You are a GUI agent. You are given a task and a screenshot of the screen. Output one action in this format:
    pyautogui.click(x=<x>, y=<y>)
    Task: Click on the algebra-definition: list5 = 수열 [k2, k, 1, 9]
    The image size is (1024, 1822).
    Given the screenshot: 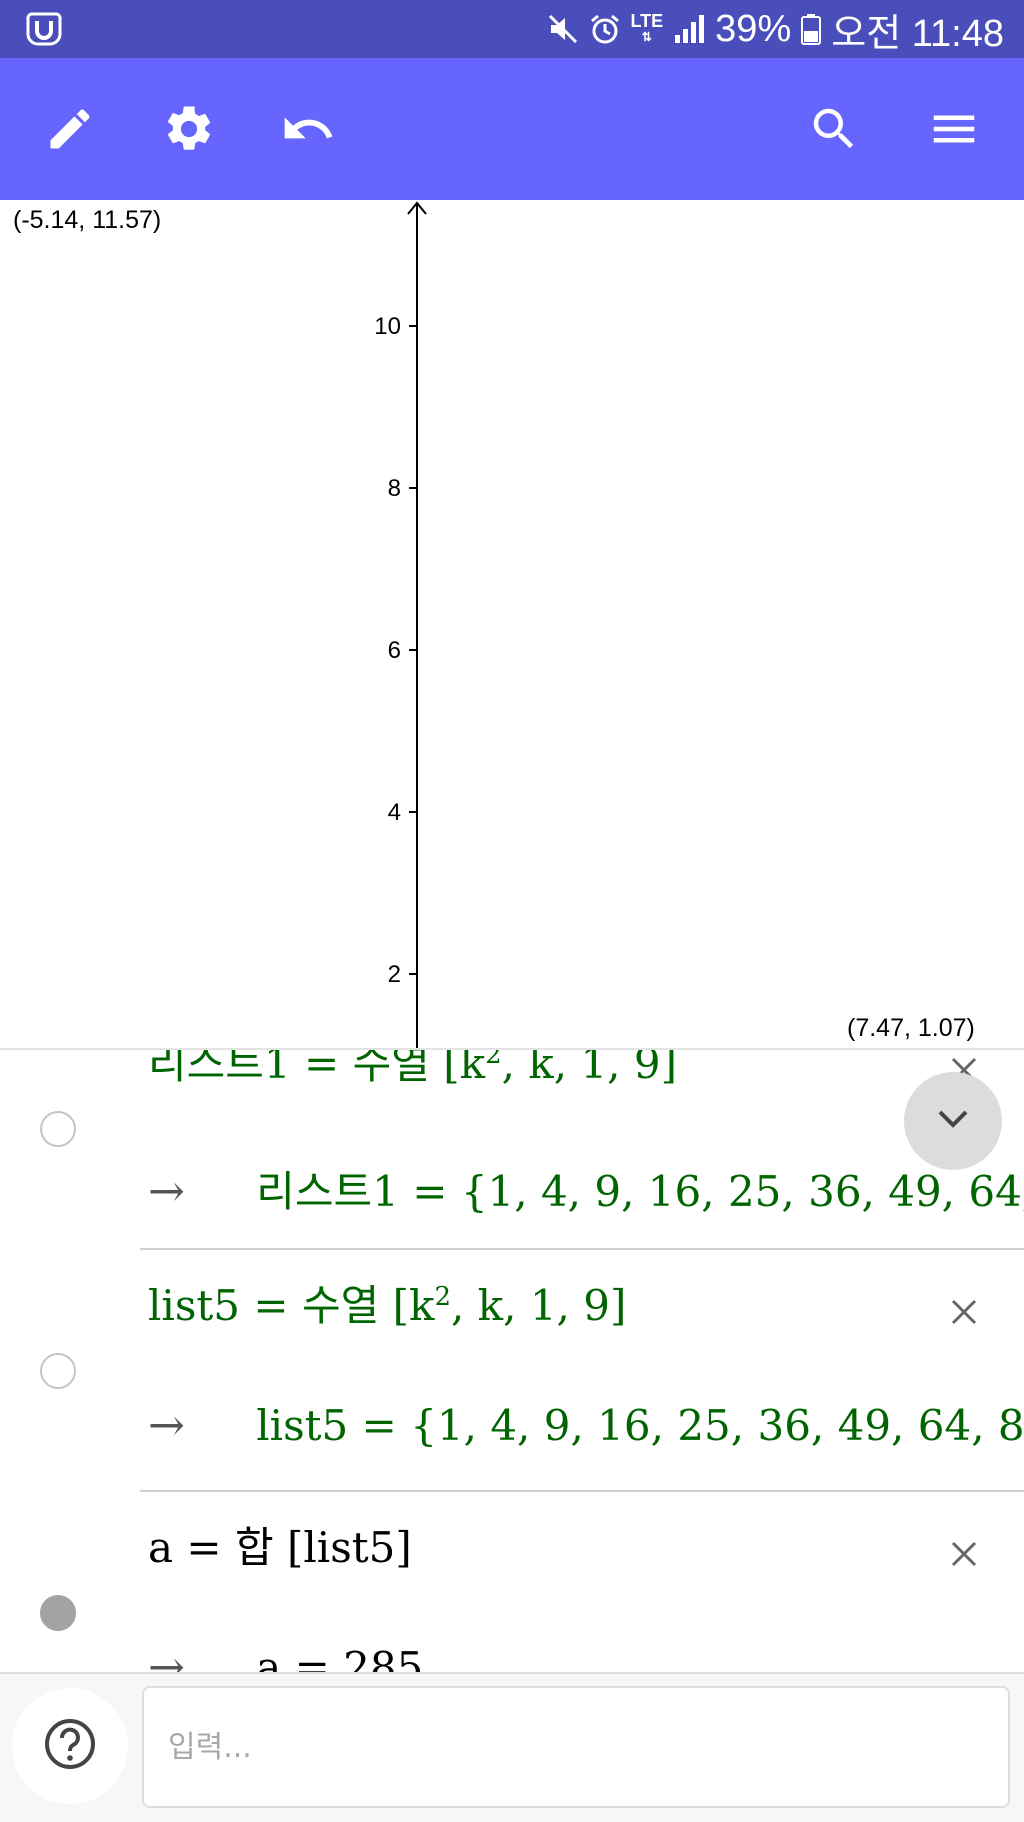 What is the action you would take?
    pyautogui.click(x=387, y=1302)
    